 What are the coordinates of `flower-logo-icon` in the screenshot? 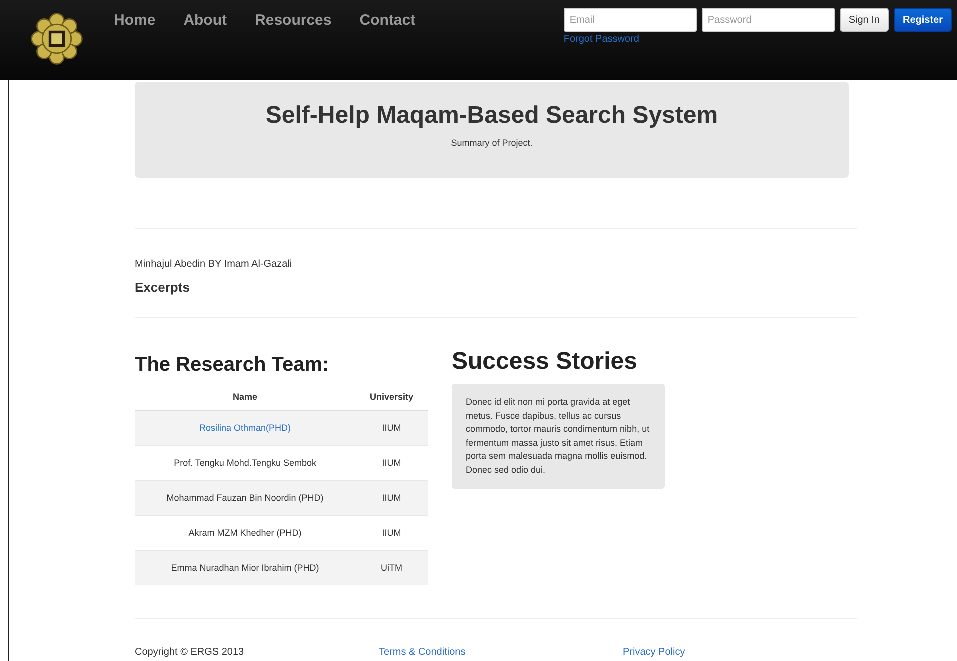 It's located at (57, 39).